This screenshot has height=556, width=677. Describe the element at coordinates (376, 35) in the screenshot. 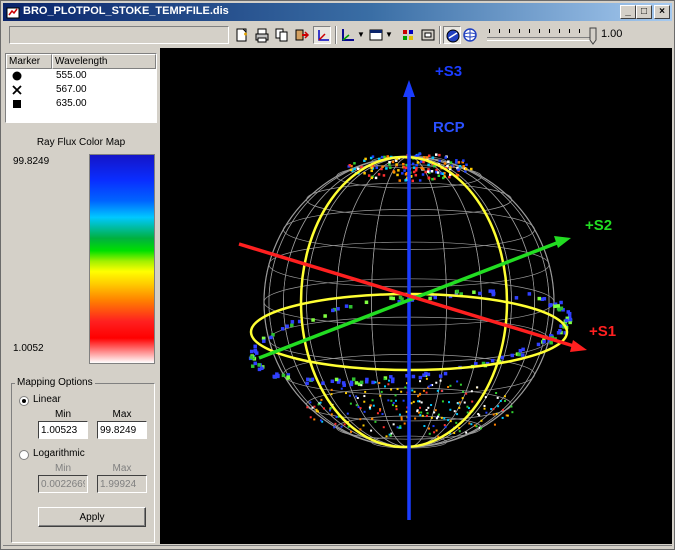

I see `window-button` at that location.